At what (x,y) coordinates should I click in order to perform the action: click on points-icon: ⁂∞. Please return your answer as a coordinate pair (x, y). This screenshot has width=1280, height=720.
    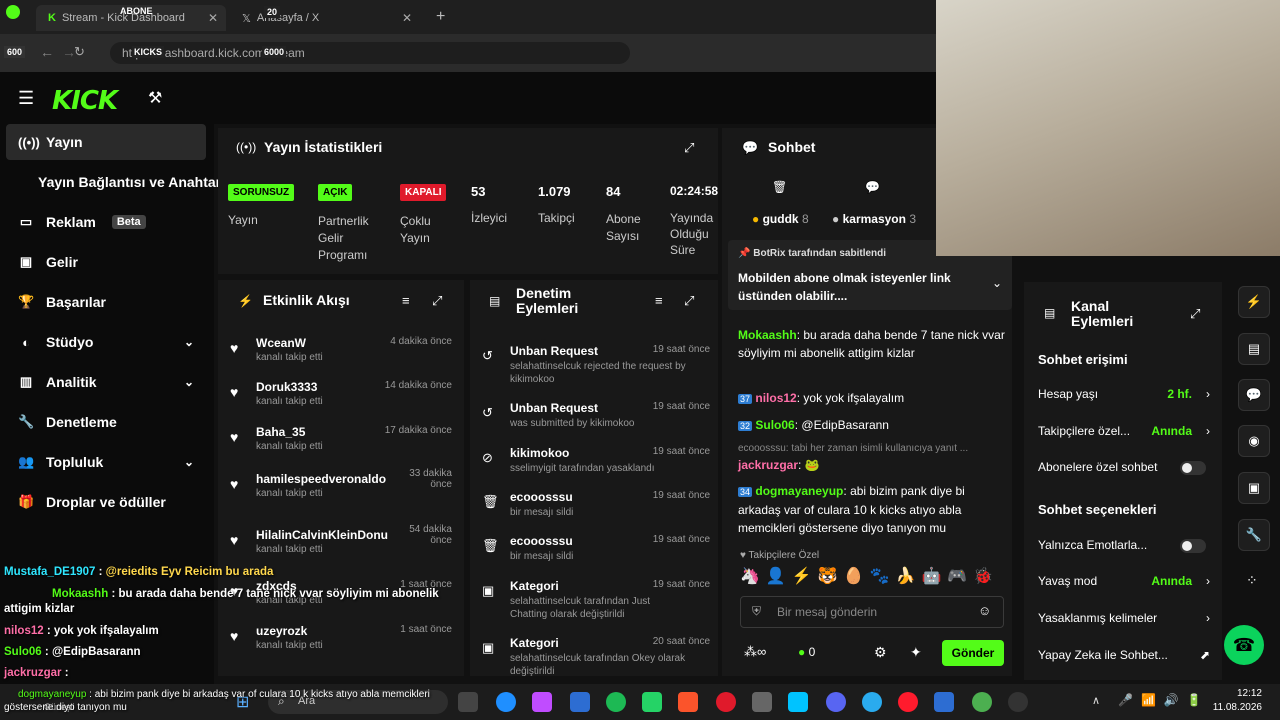
    Looking at the image, I should click on (755, 652).